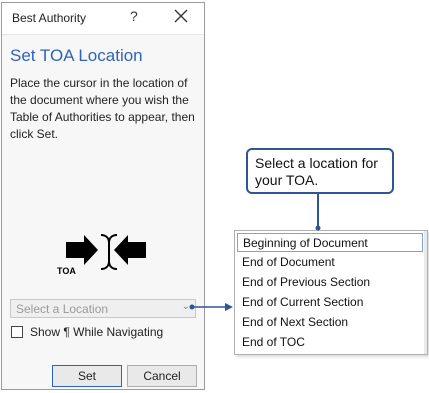  What do you see at coordinates (162, 376) in the screenshot?
I see `cancel-button: Cancel` at bounding box center [162, 376].